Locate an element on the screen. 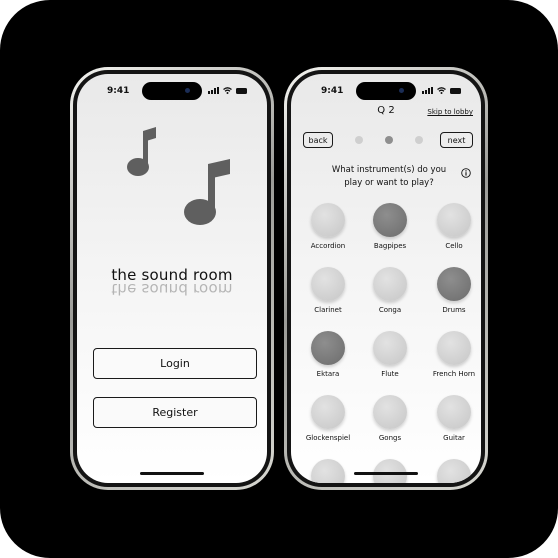  register-button: Register is located at coordinates (175, 412).